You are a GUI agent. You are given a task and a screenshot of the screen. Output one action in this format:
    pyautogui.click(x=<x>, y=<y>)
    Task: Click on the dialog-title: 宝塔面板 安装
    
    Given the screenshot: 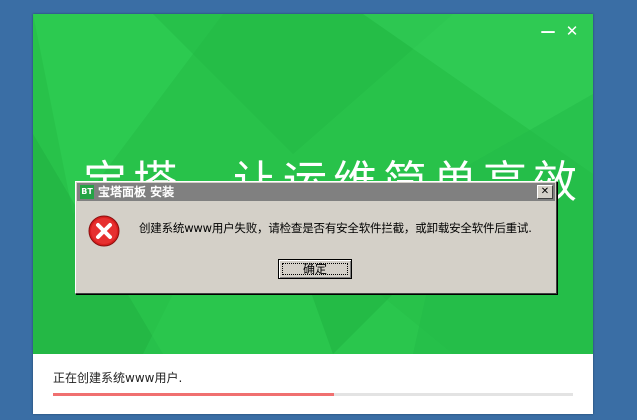 What is the action you would take?
    pyautogui.click(x=136, y=192)
    